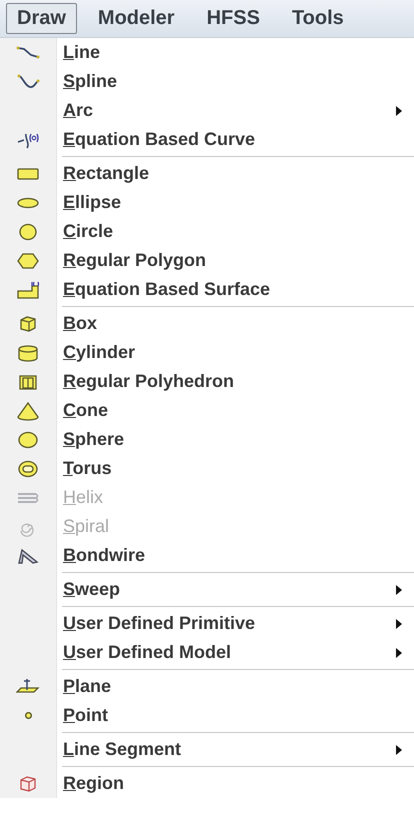  I want to click on menu-item: Bondwire, so click(104, 555).